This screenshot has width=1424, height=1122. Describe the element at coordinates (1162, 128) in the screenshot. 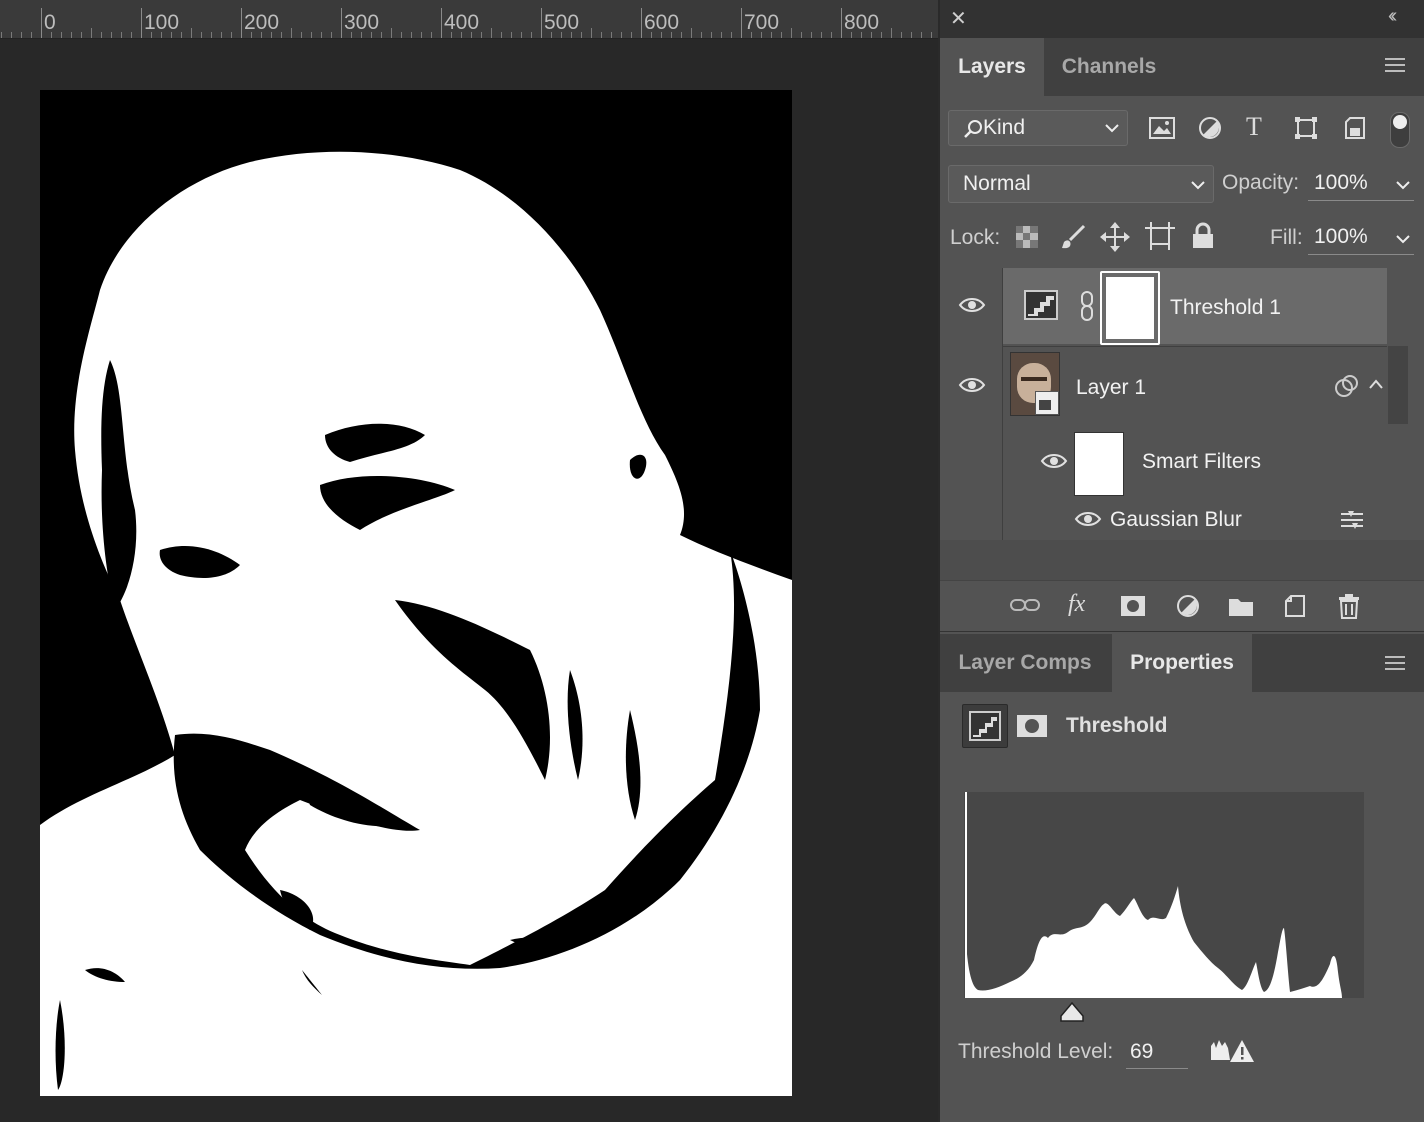

I see `filter-pixel-layer-icon` at that location.